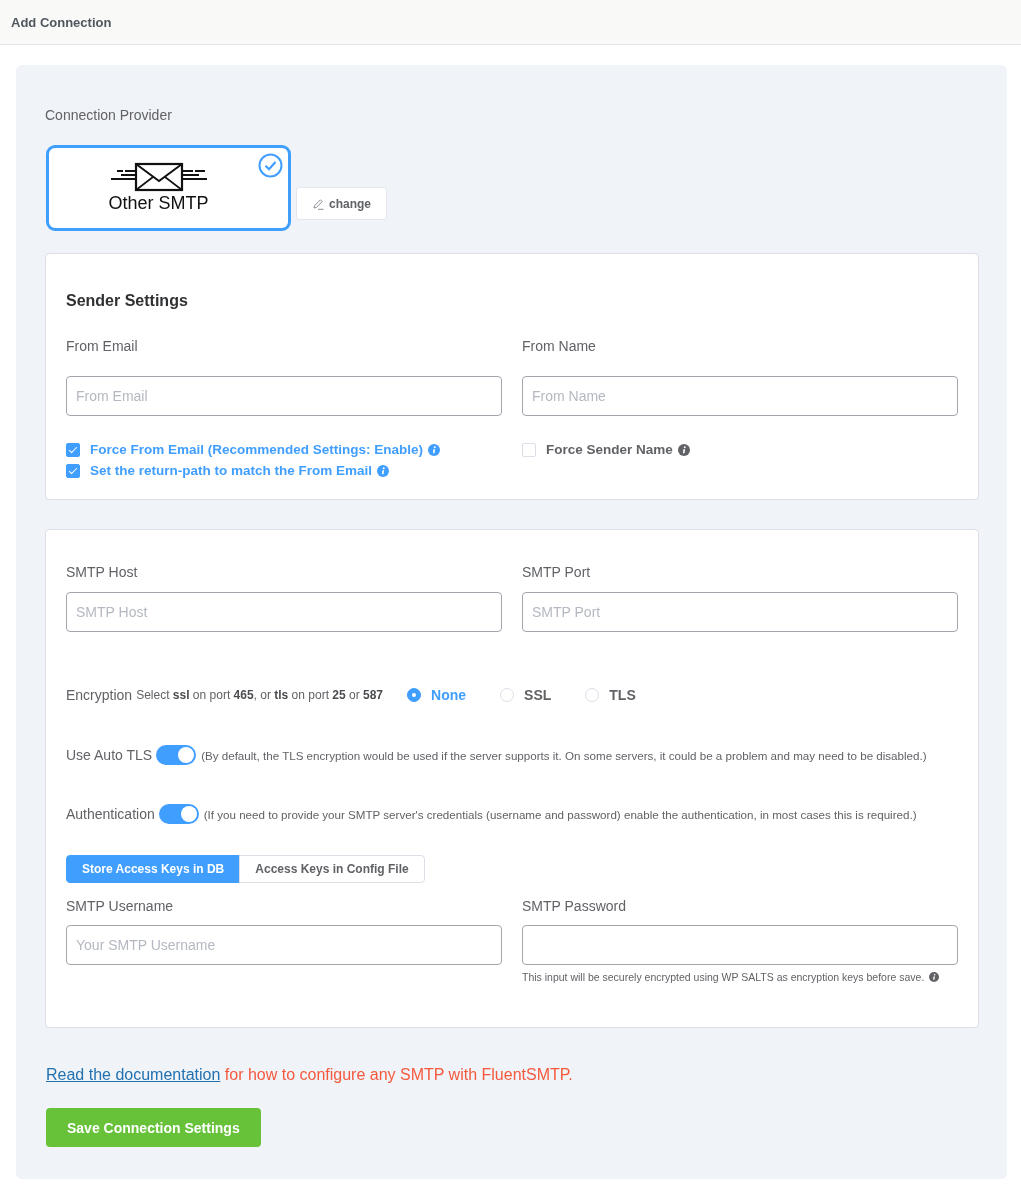 This screenshot has height=1193, width=1021. I want to click on field-label: From Name, so click(559, 346).